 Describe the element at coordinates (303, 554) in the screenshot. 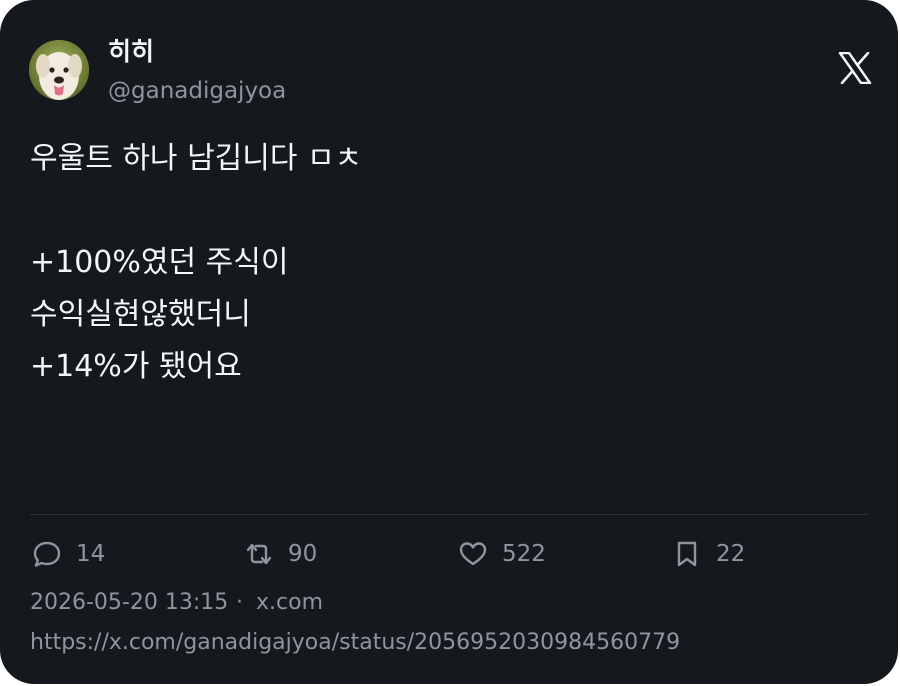

I see `repost-count: 90` at that location.